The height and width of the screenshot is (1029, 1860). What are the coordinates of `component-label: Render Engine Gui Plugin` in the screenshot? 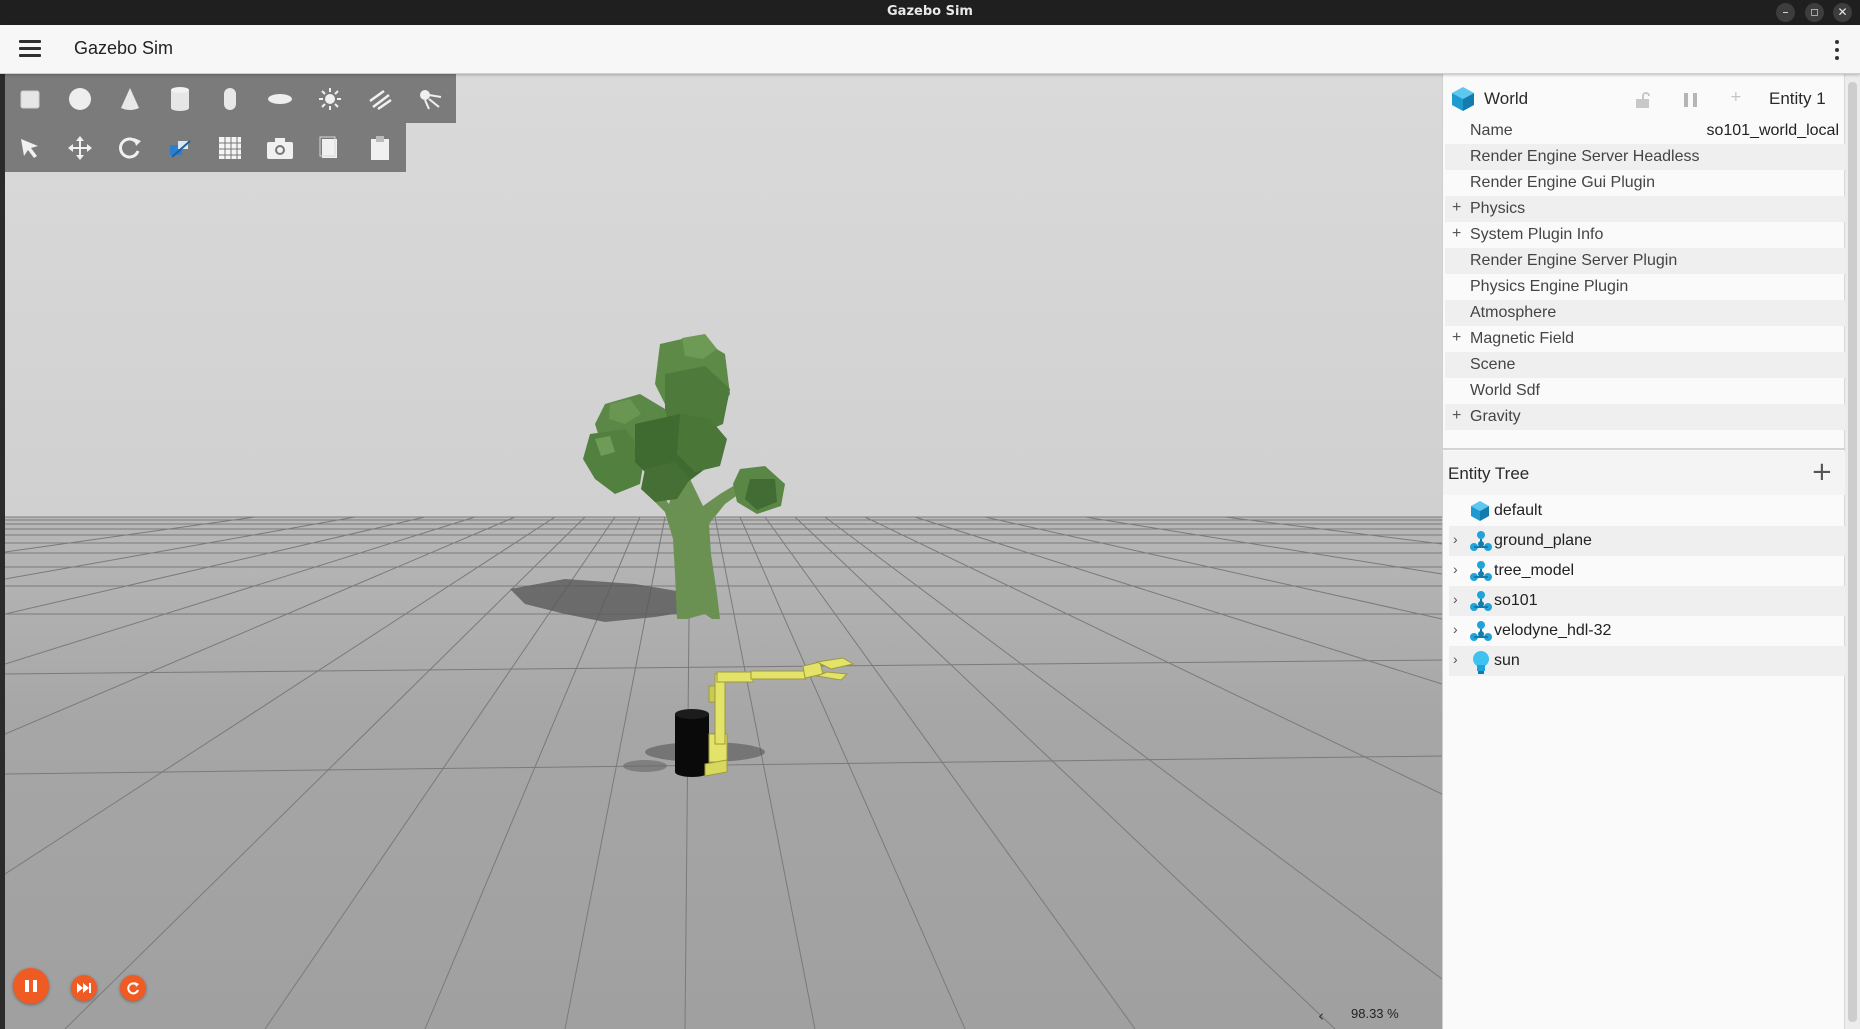 It's located at (1563, 182).